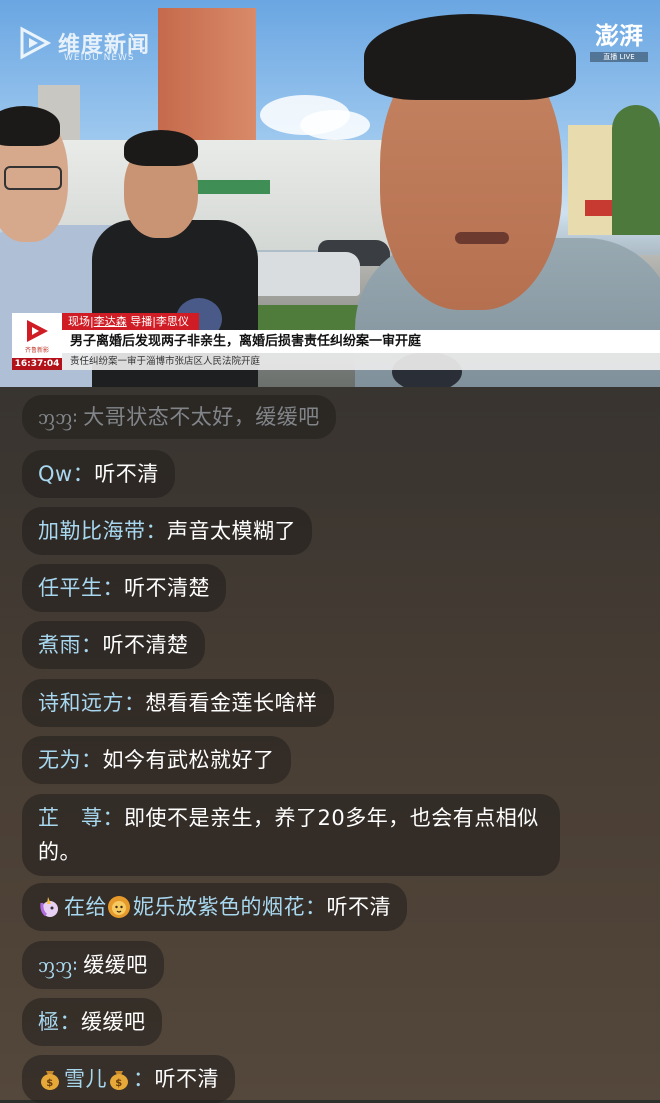 The image size is (660, 1103). Describe the element at coordinates (70, 818) in the screenshot. I see `comment-username: 芷 荨` at that location.